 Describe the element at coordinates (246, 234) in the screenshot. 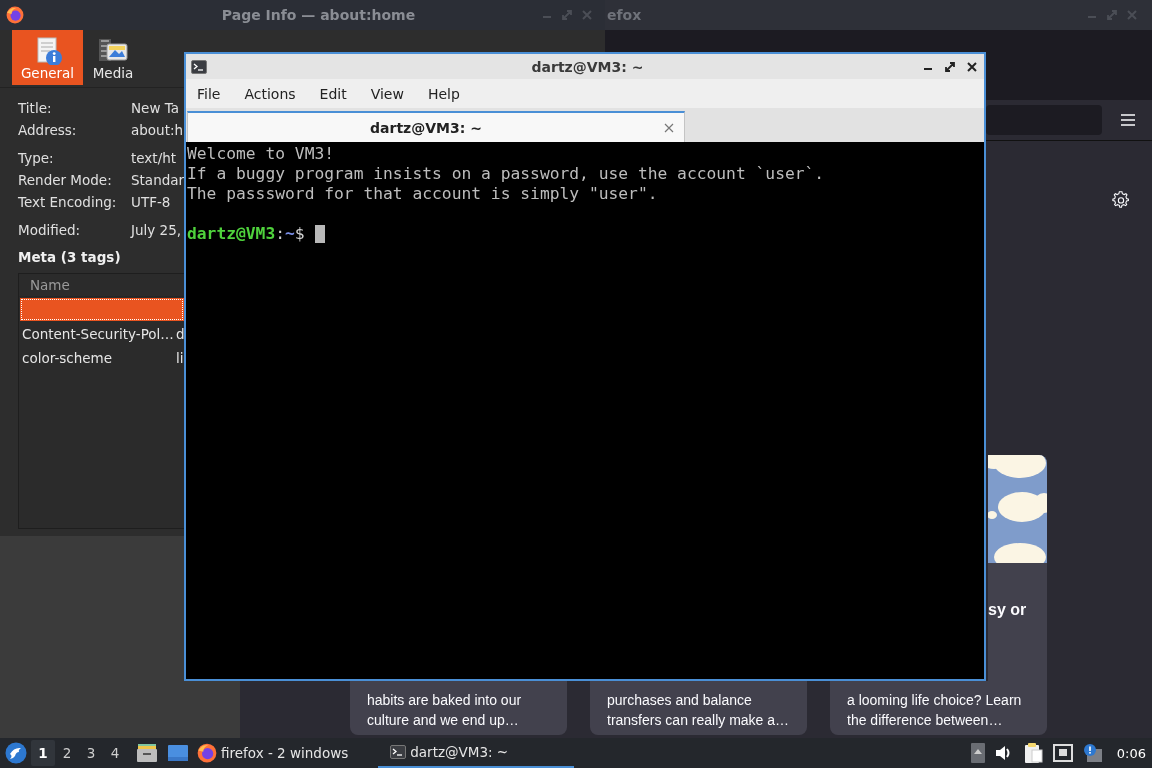

I see `command-prompt: dartz@VM3:~$` at that location.